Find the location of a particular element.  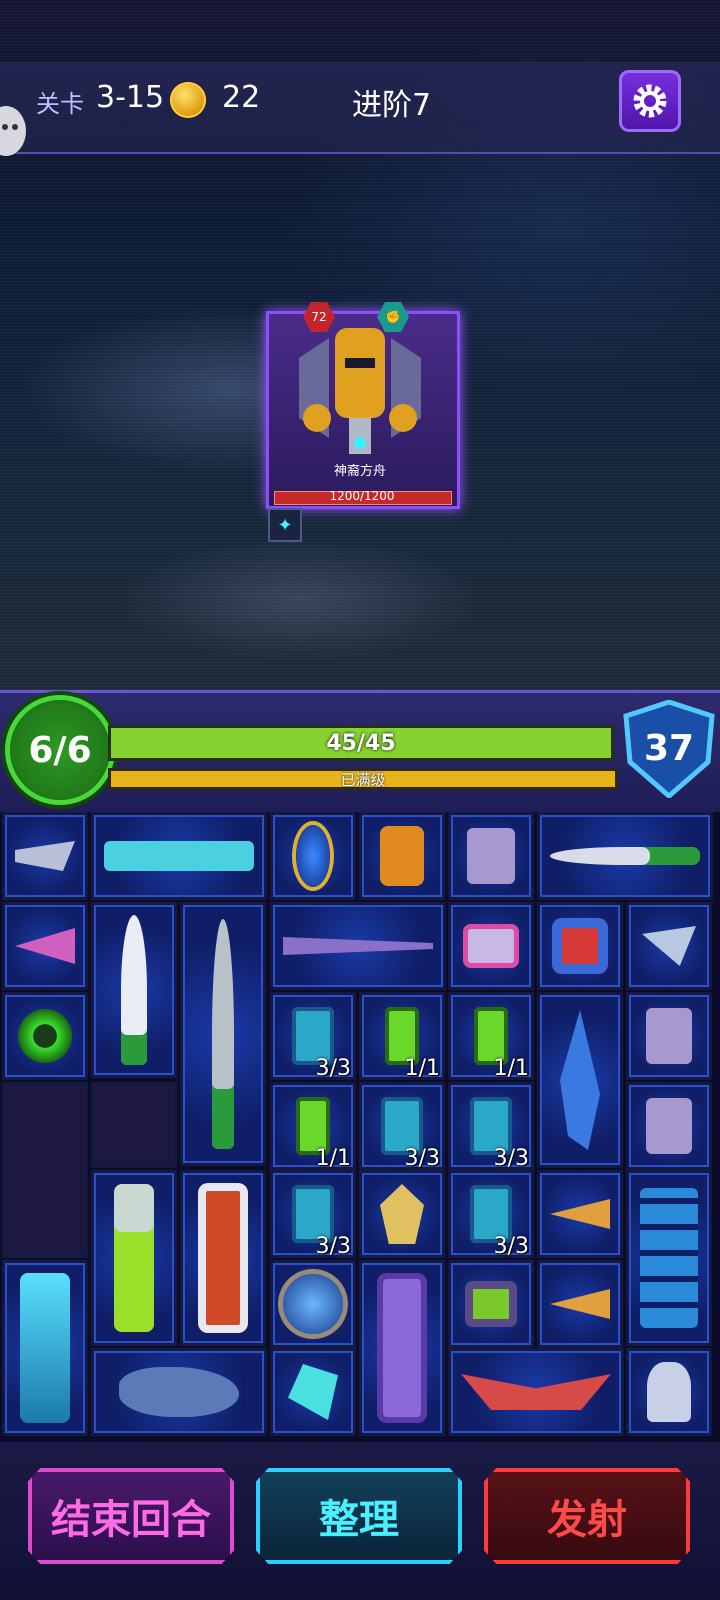

gold-crystal-slot is located at coordinates (402, 1214).